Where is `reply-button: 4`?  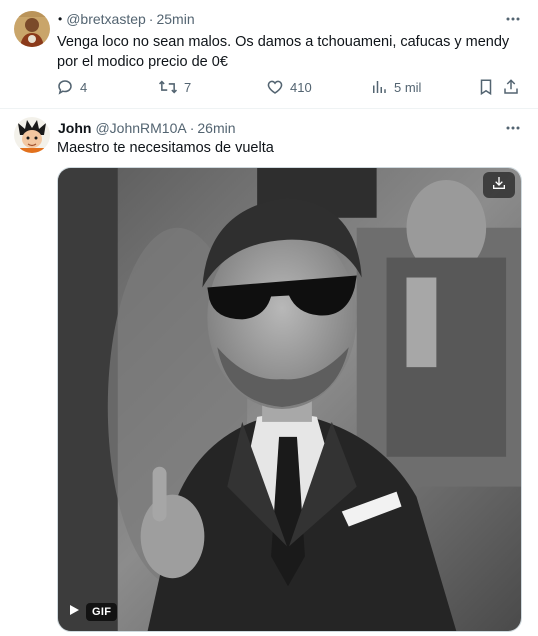 reply-button: 4 is located at coordinates (71, 87).